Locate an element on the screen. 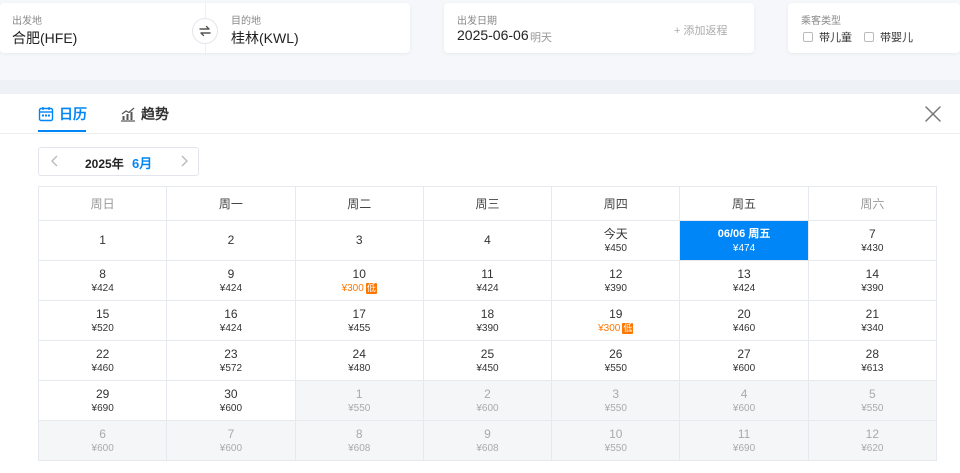  calendar-day: 14 ¥390 is located at coordinates (872, 281).